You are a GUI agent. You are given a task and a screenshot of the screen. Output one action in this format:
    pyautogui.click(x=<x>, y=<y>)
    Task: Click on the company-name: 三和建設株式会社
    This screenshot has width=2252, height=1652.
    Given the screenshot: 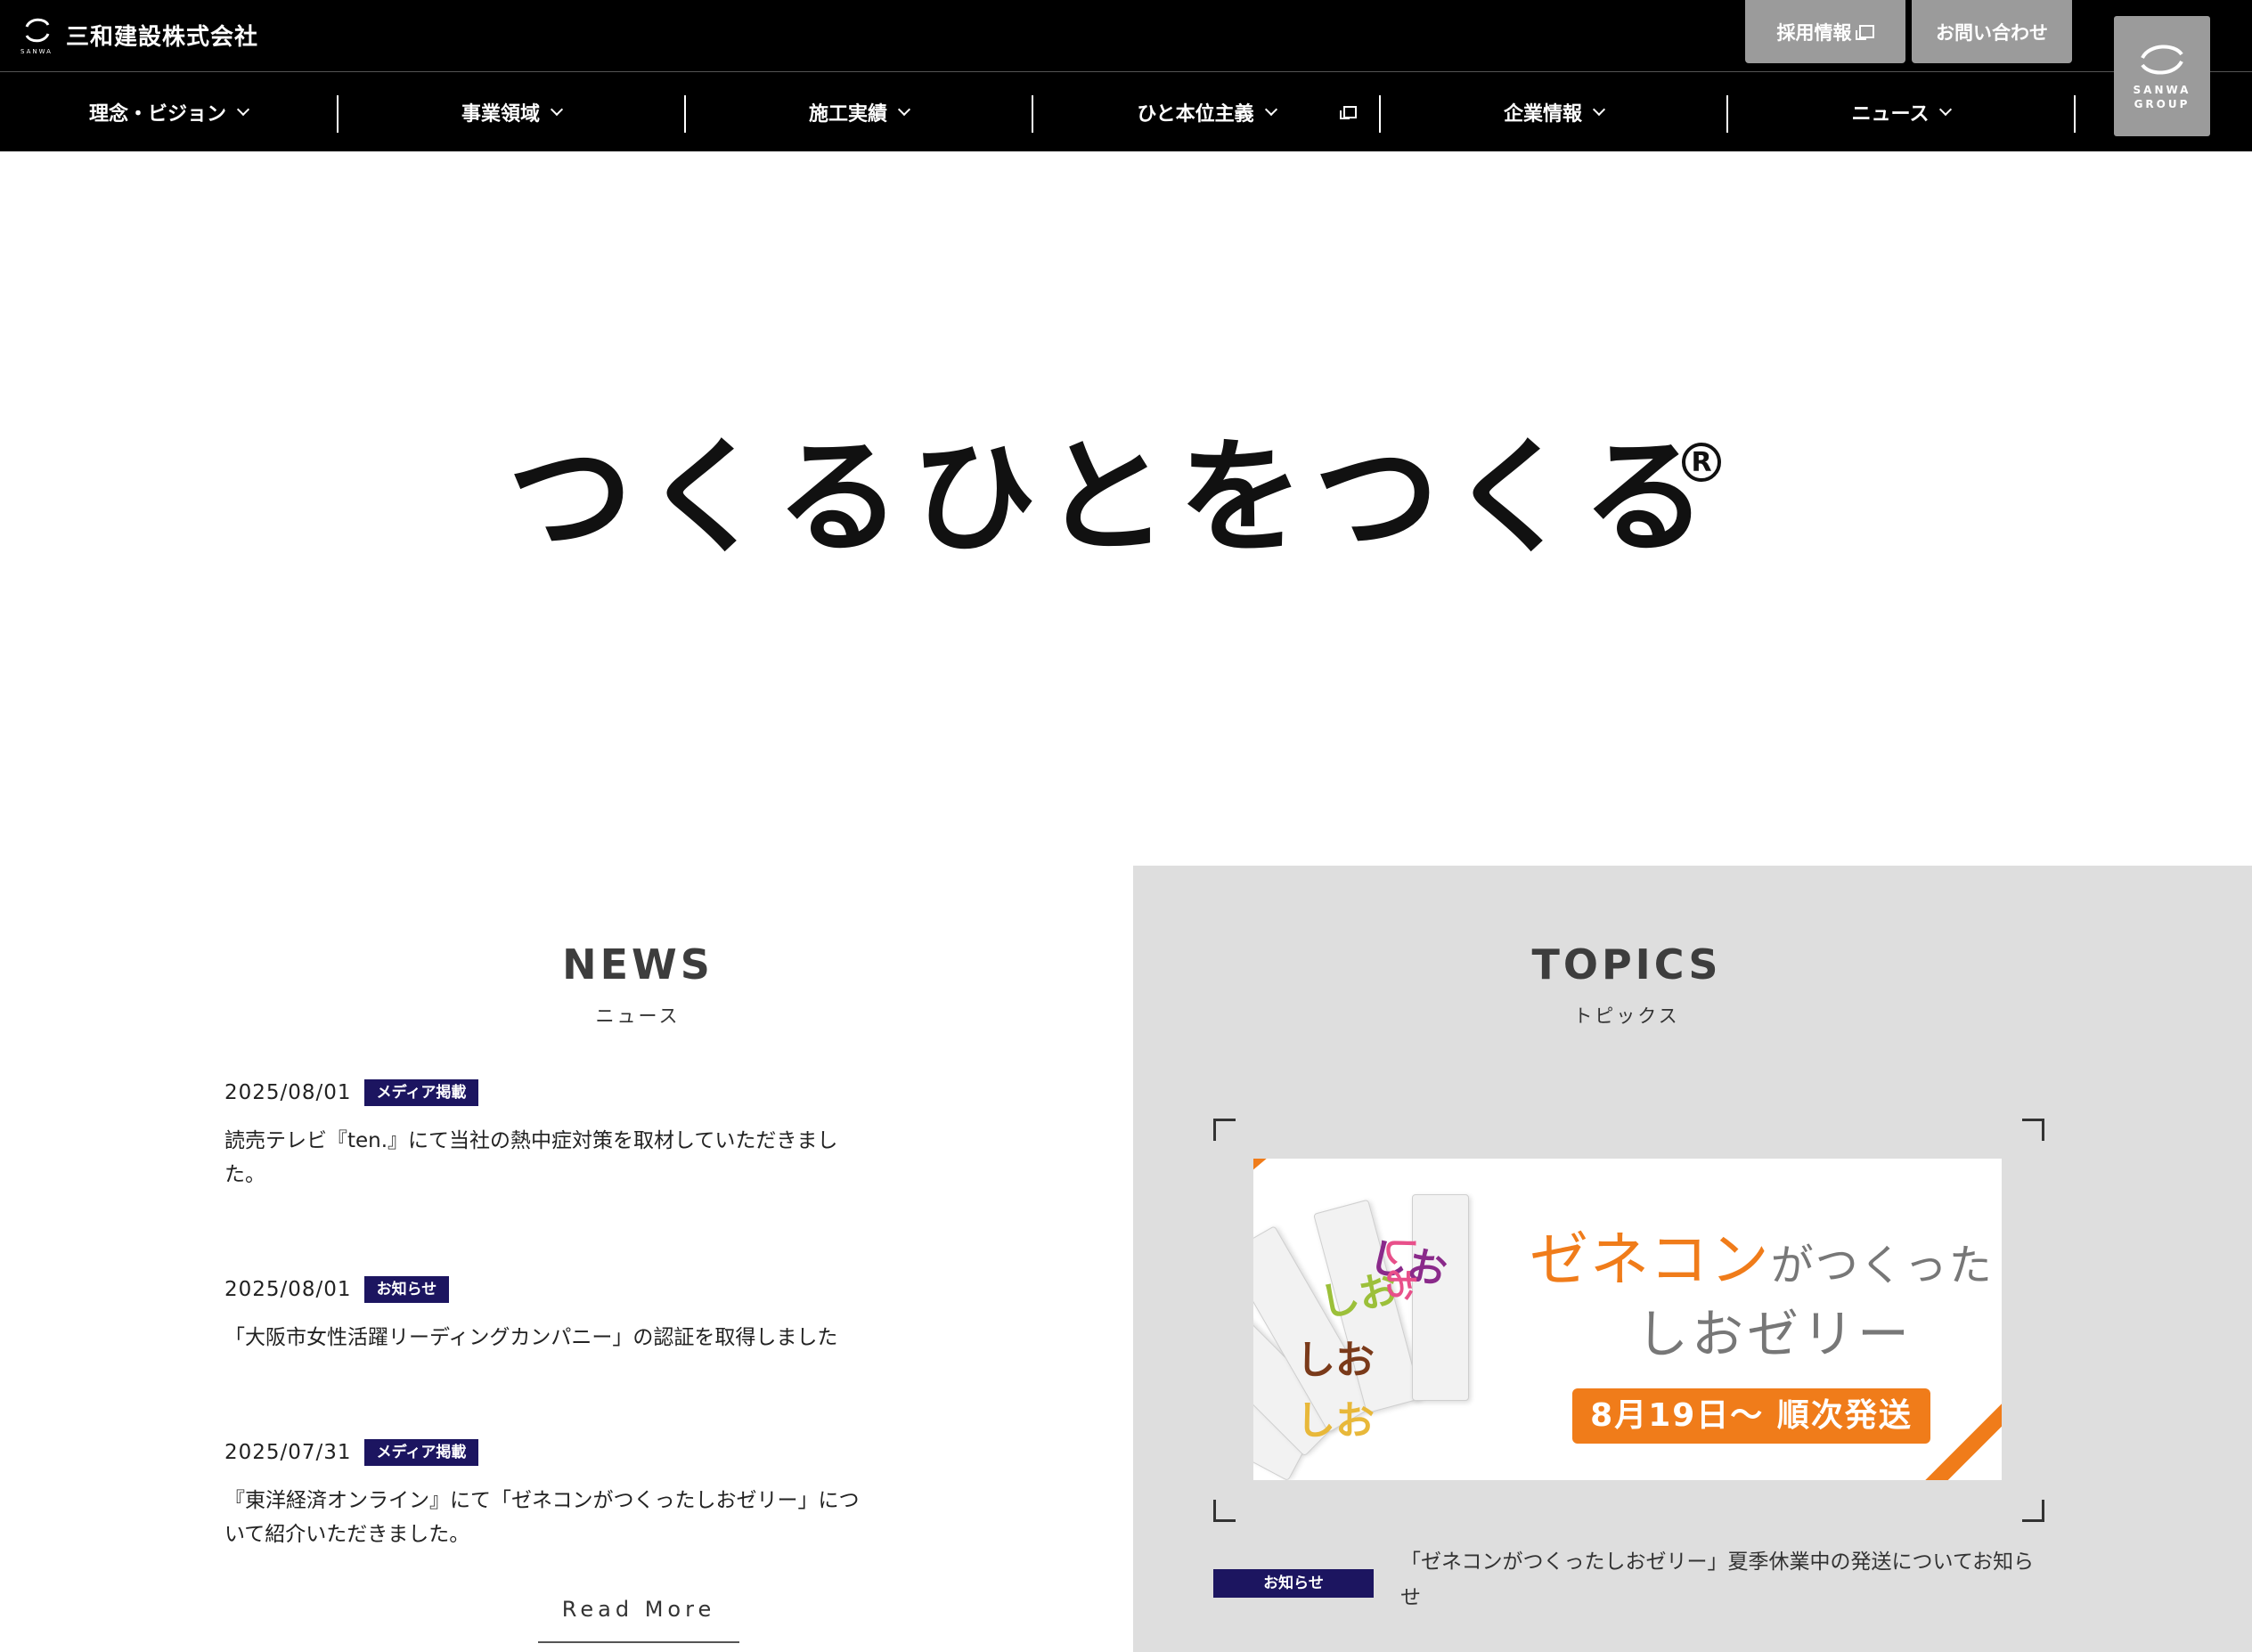 What is the action you would take?
    pyautogui.click(x=162, y=37)
    